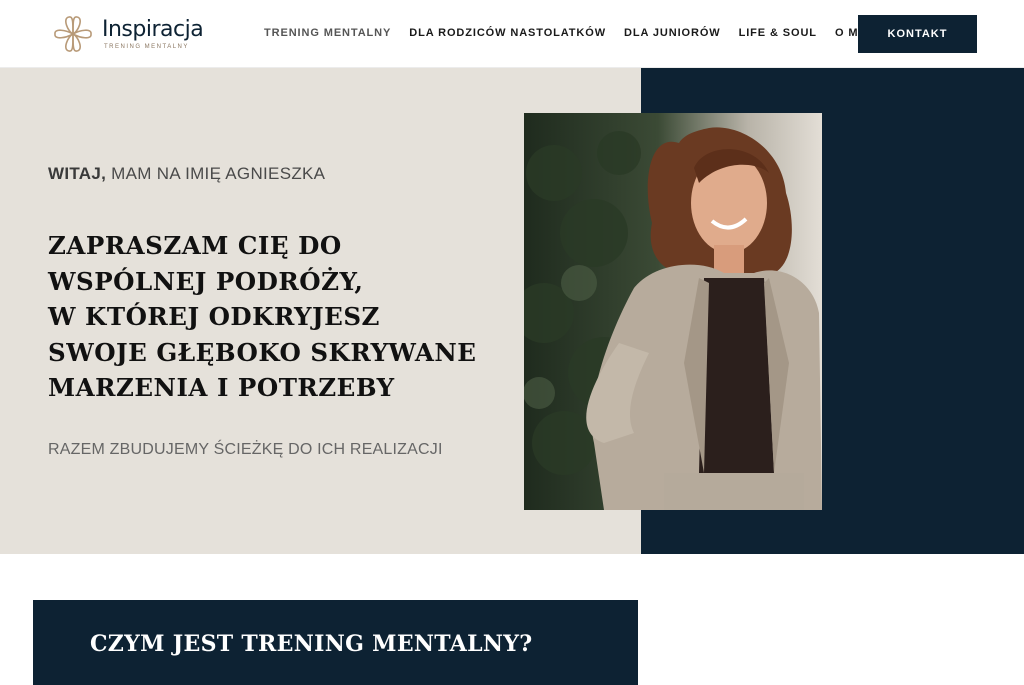  Describe the element at coordinates (262, 352) in the screenshot. I see `headline-line: SWOJE GŁĘBOKO SKRYWANE` at that location.